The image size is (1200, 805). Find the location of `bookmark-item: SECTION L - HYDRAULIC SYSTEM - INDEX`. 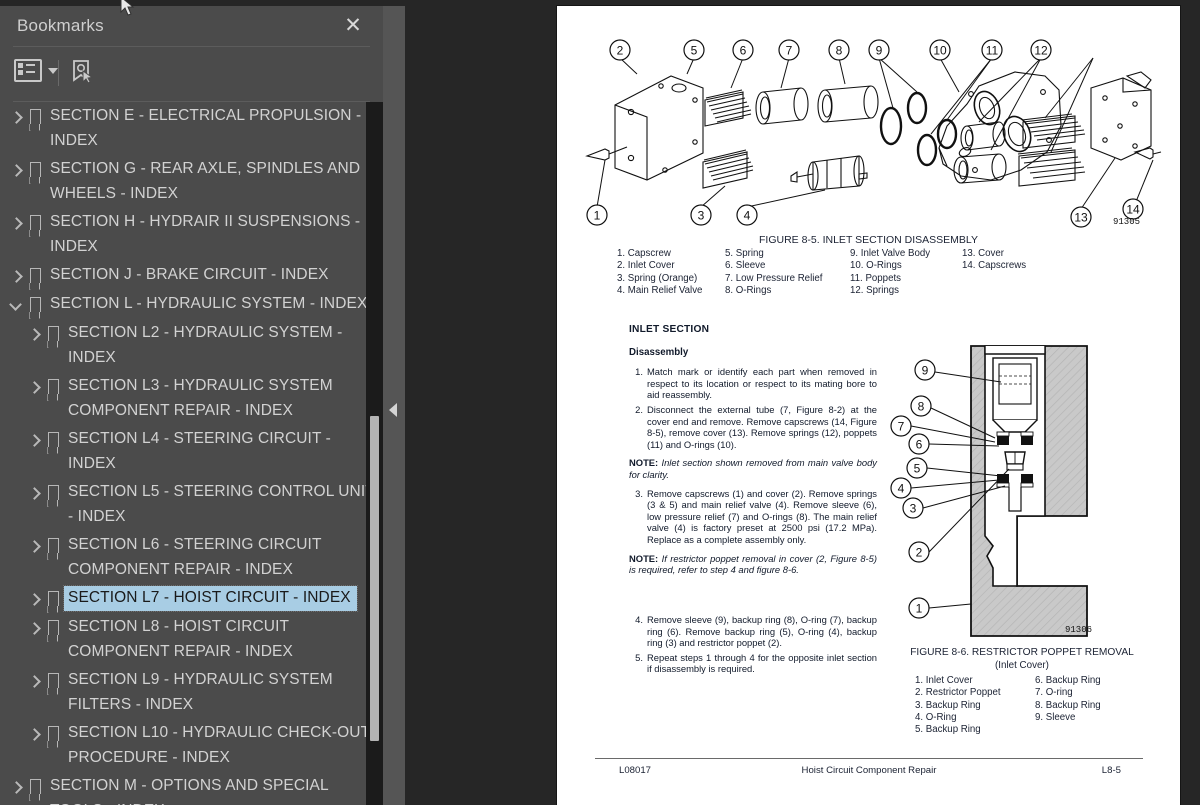

bookmark-item: SECTION L - HYDRAULIC SYSTEM - INDEX is located at coordinates (191, 304).